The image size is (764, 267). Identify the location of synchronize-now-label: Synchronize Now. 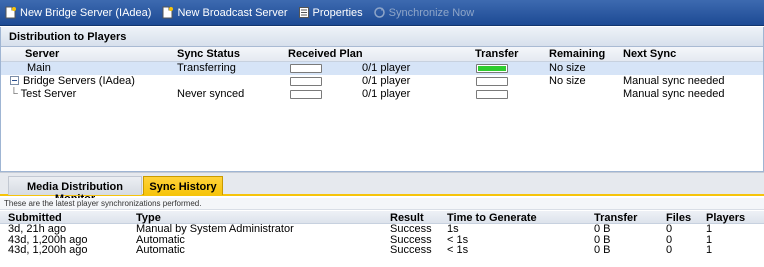
(431, 12).